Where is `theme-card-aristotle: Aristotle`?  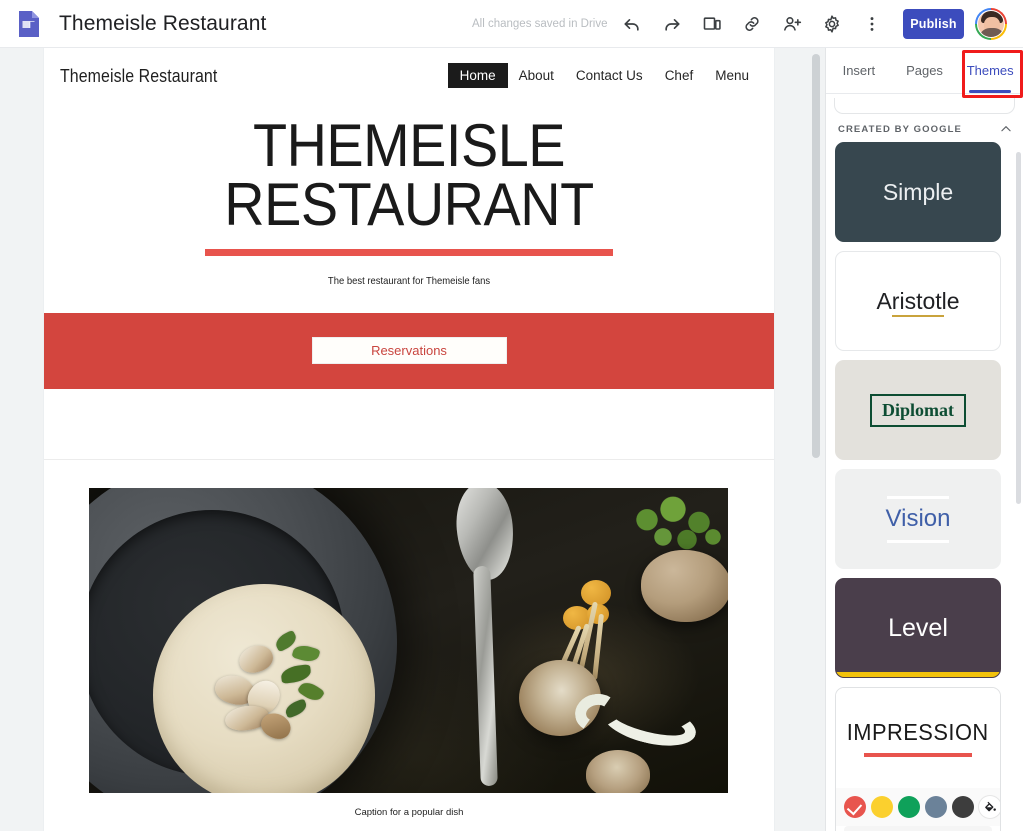
theme-card-aristotle: Aristotle is located at coordinates (918, 301).